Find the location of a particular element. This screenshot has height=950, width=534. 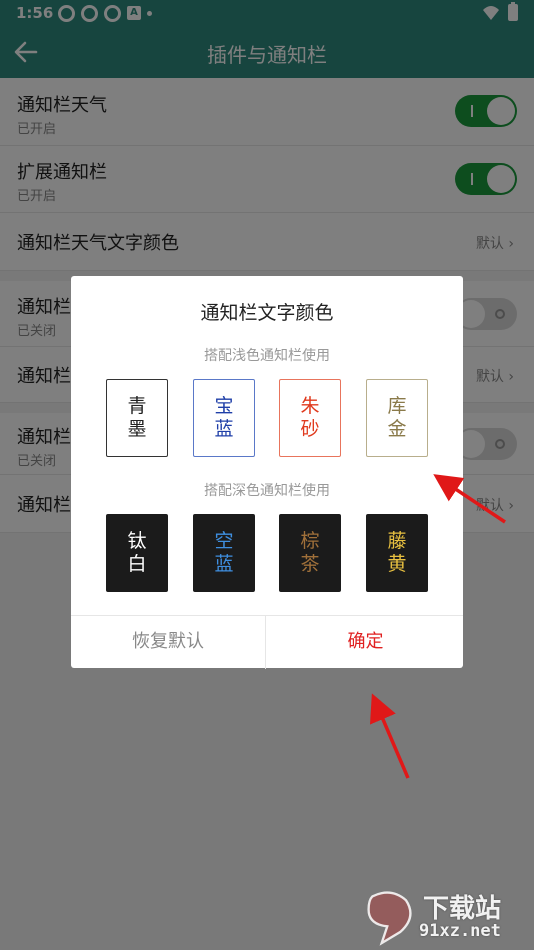

color-option-qingmo: 青 墨 is located at coordinates (137, 418).